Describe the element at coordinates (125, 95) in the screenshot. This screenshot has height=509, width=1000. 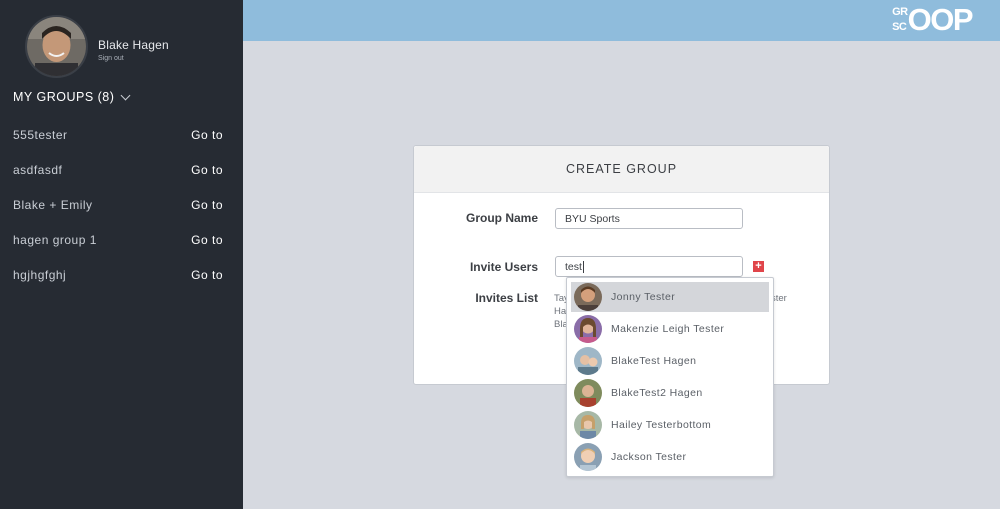
I see `chevron-down-icon` at that location.